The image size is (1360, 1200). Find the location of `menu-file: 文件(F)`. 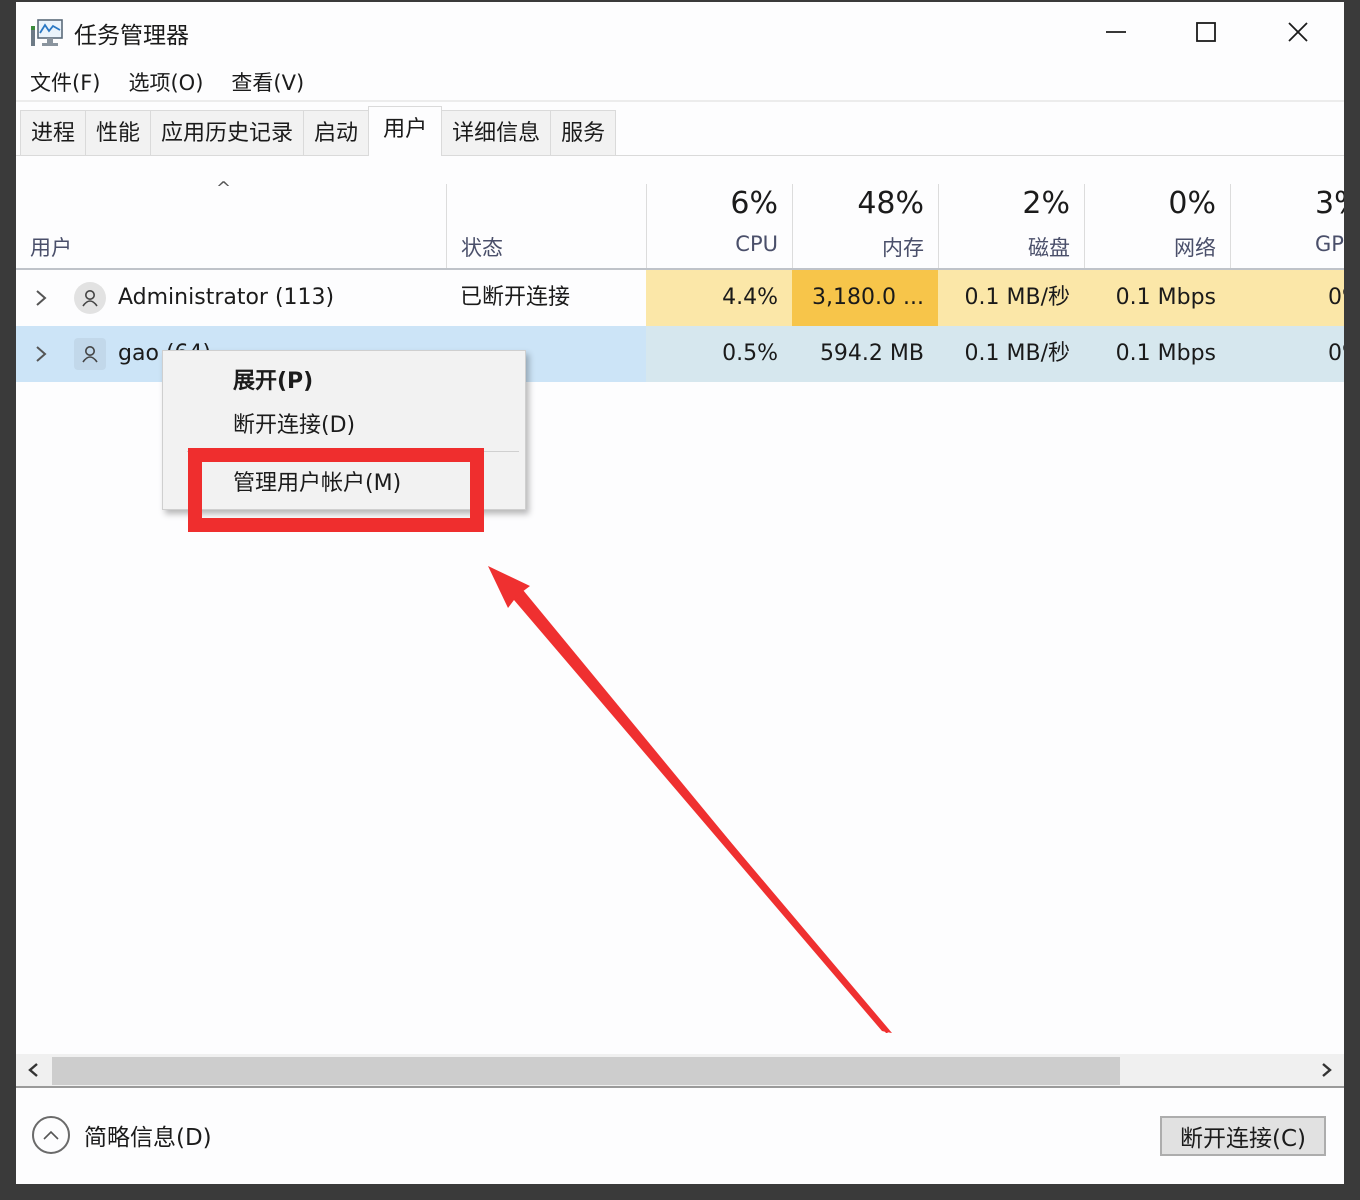

menu-file: 文件(F) is located at coordinates (65, 82).